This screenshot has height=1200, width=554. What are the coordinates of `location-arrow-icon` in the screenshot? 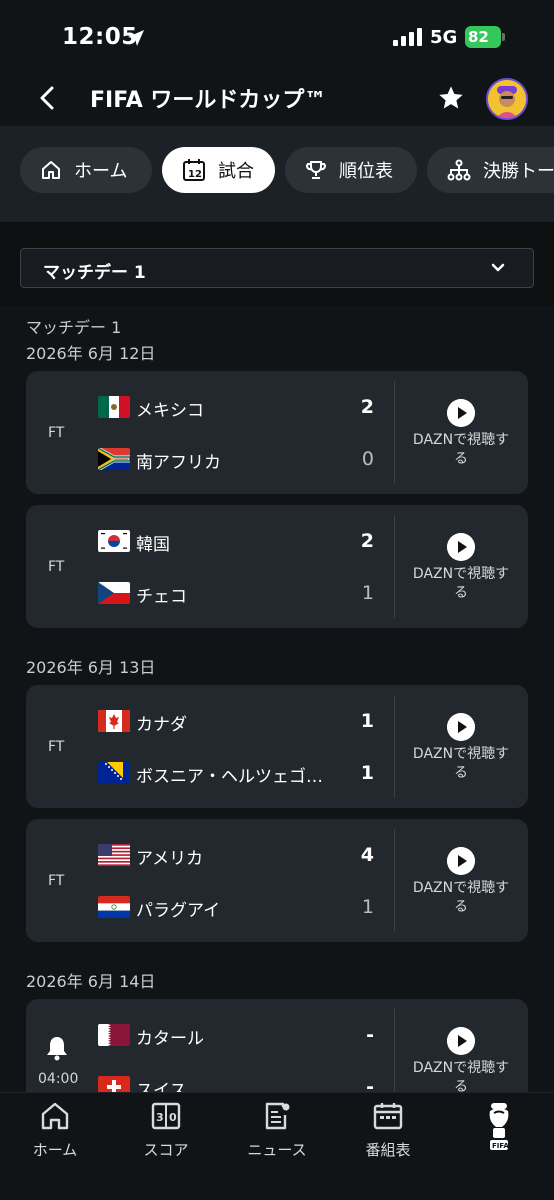 It's located at (136, 38).